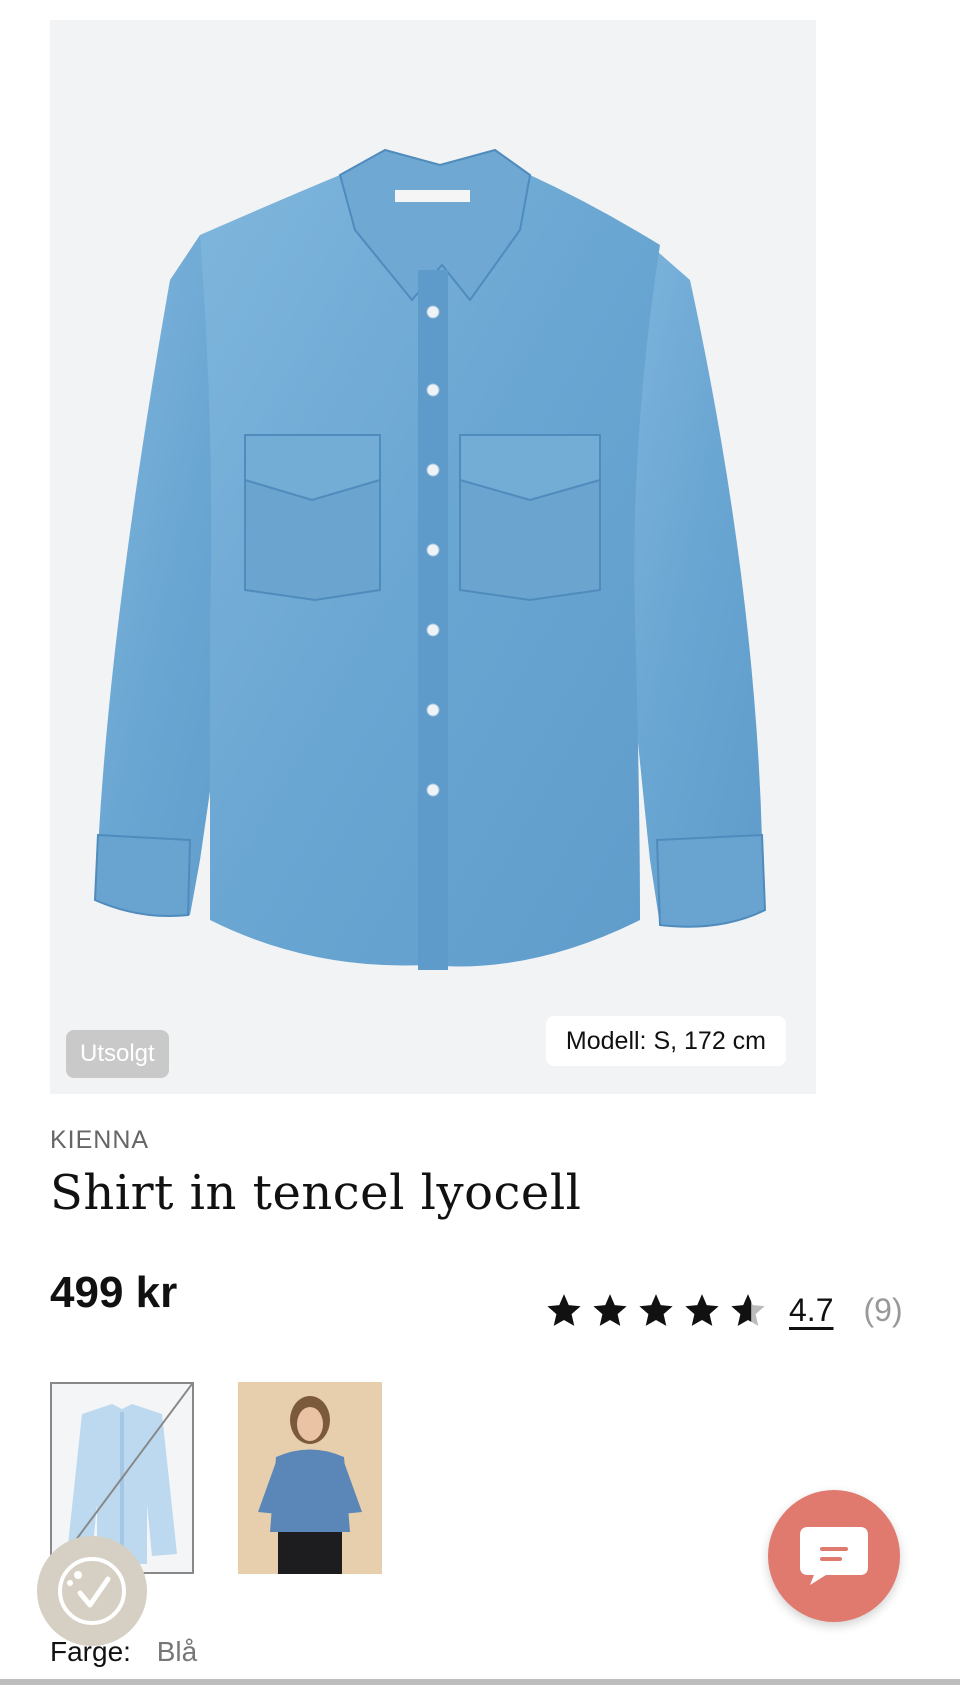  What do you see at coordinates (99, 1140) in the screenshot?
I see `brand-name: KIENNA` at bounding box center [99, 1140].